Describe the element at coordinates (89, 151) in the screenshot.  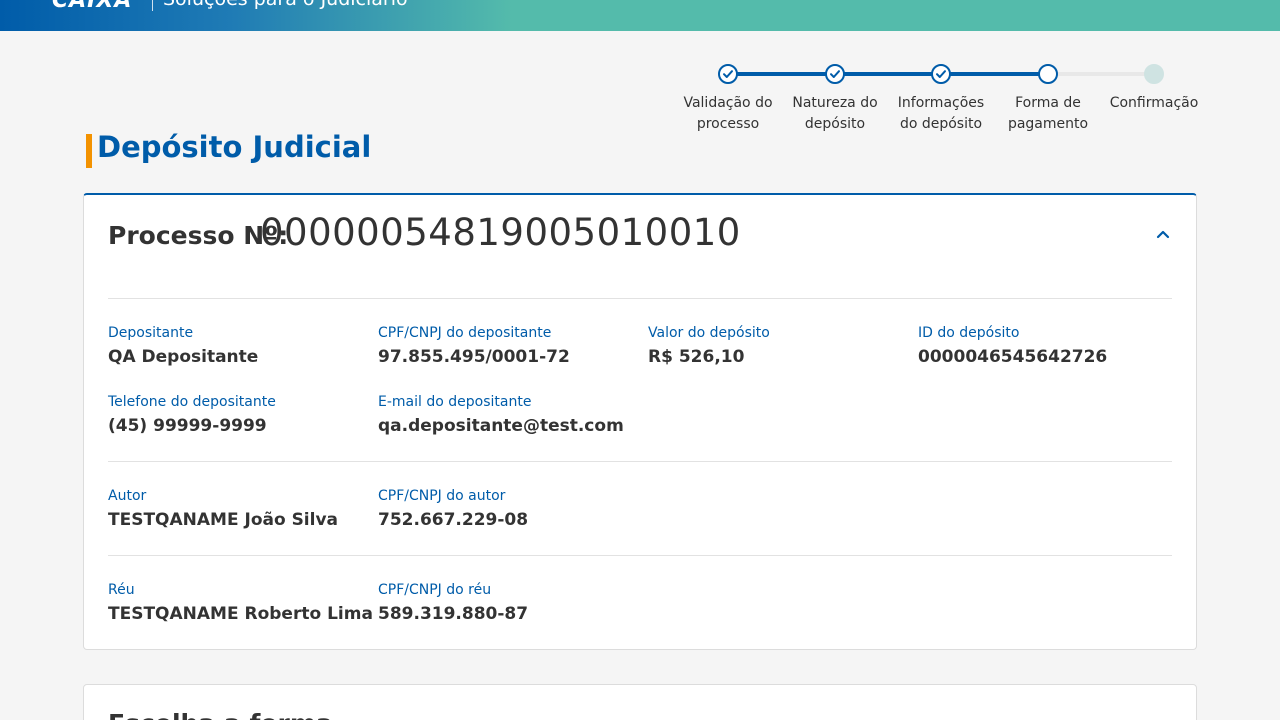
I see `title-accent-bar` at that location.